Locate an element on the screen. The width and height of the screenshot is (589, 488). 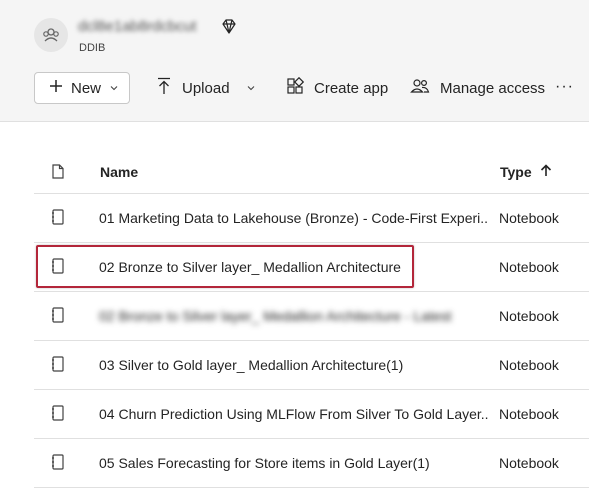
new-button-label: New is located at coordinates (86, 88).